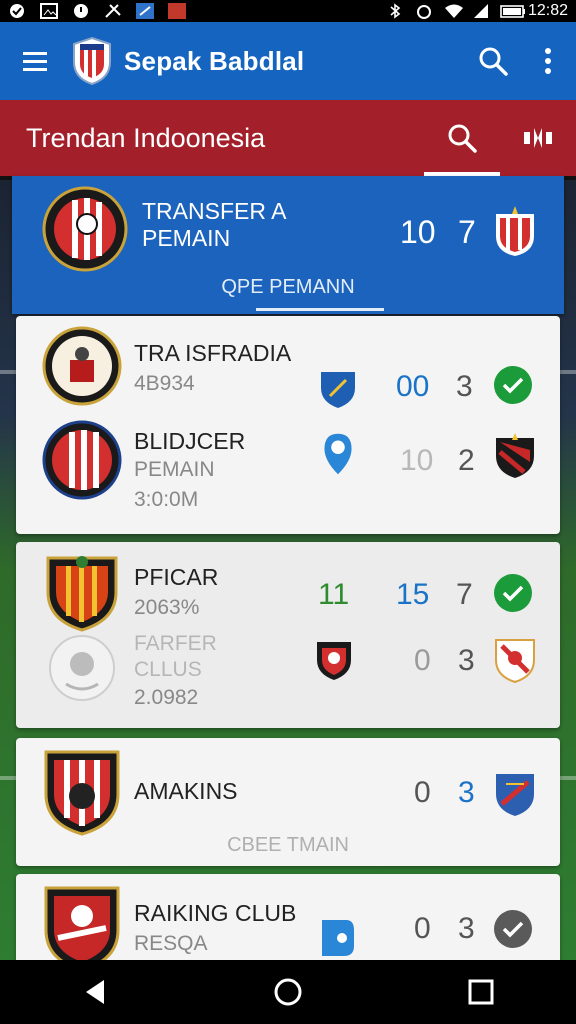 Image resolution: width=576 pixels, height=1024 pixels. I want to click on alert-icon, so click(81, 11).